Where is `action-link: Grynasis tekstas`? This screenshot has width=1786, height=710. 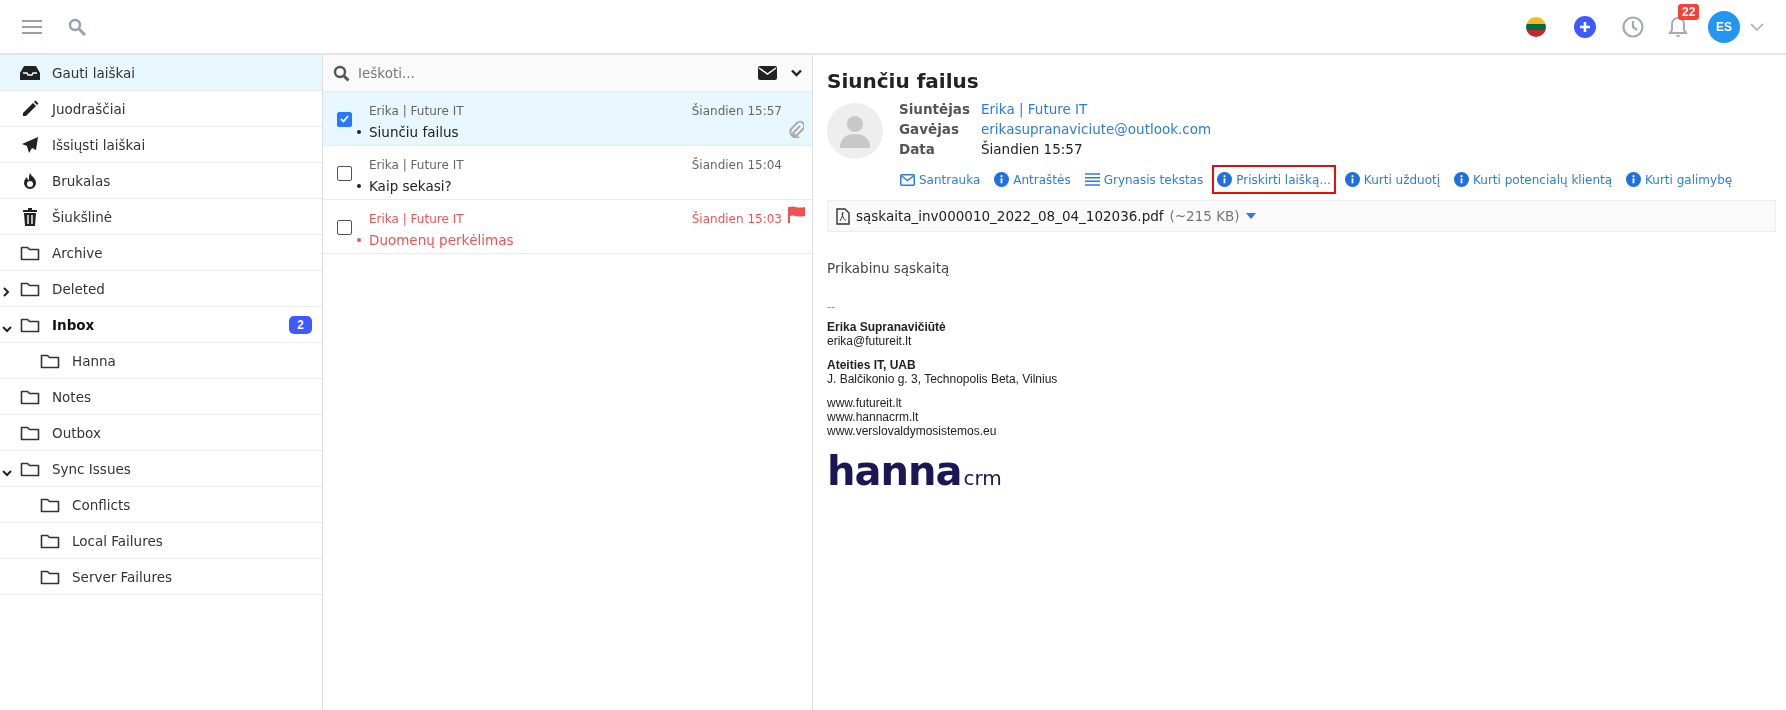 action-link: Grynasis tekstas is located at coordinates (1144, 179).